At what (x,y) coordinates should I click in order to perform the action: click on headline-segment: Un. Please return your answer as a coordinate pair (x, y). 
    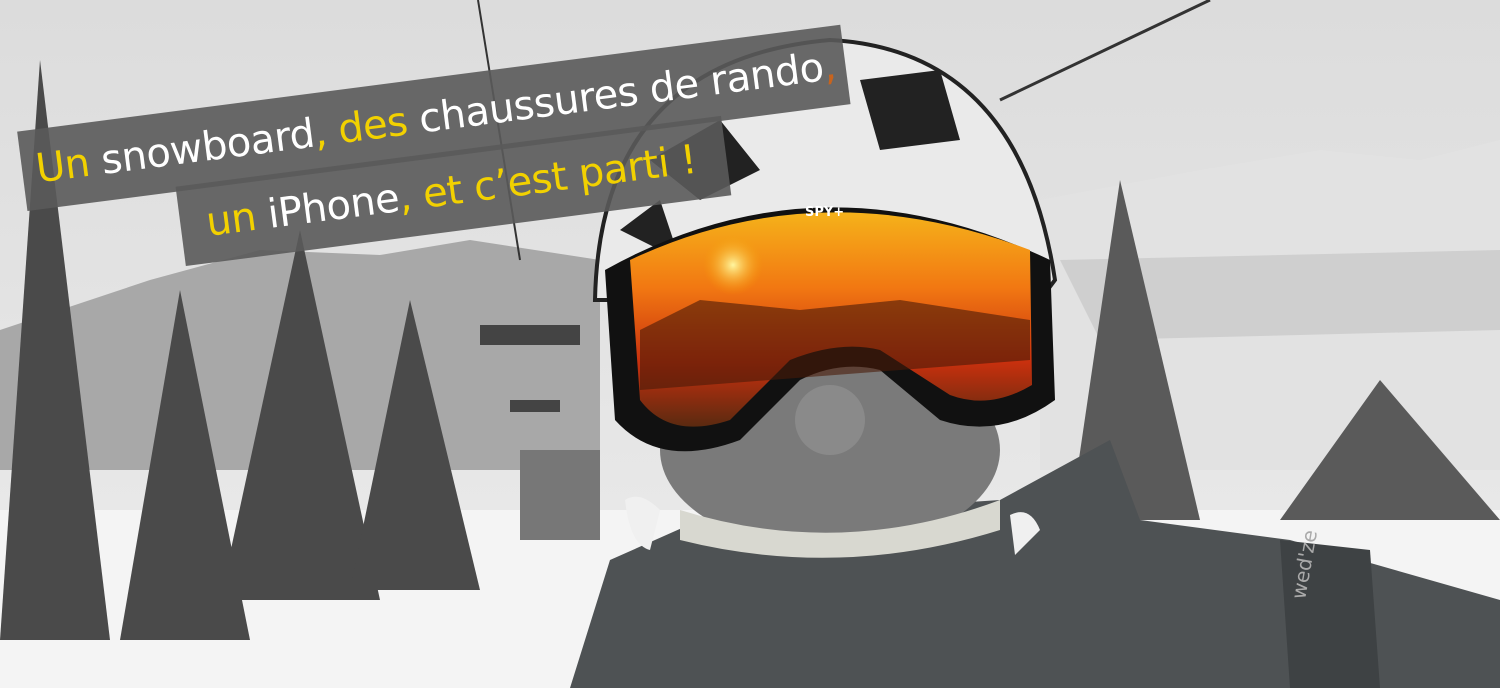
    Looking at the image, I should click on (63, 166).